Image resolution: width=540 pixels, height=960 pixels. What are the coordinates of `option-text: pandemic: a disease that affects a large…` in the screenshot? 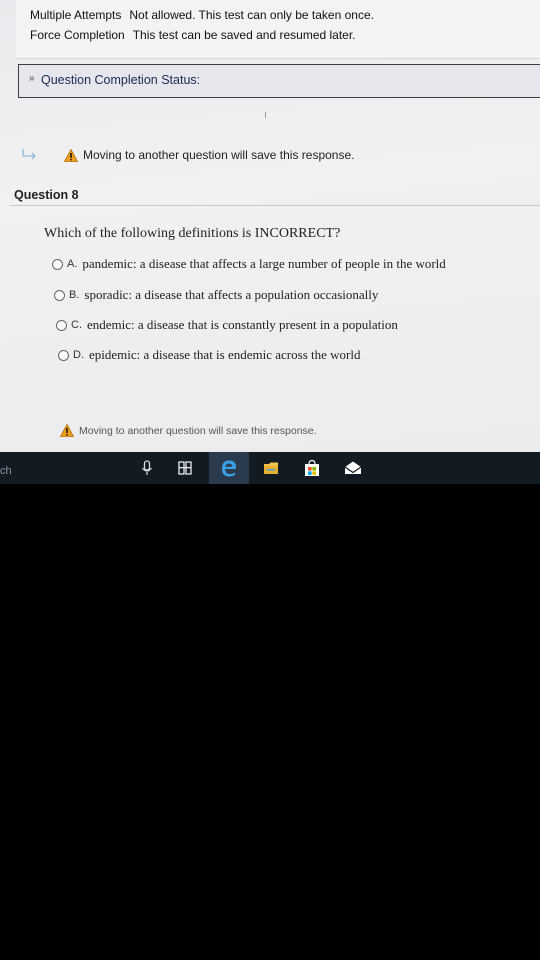 It's located at (263, 264).